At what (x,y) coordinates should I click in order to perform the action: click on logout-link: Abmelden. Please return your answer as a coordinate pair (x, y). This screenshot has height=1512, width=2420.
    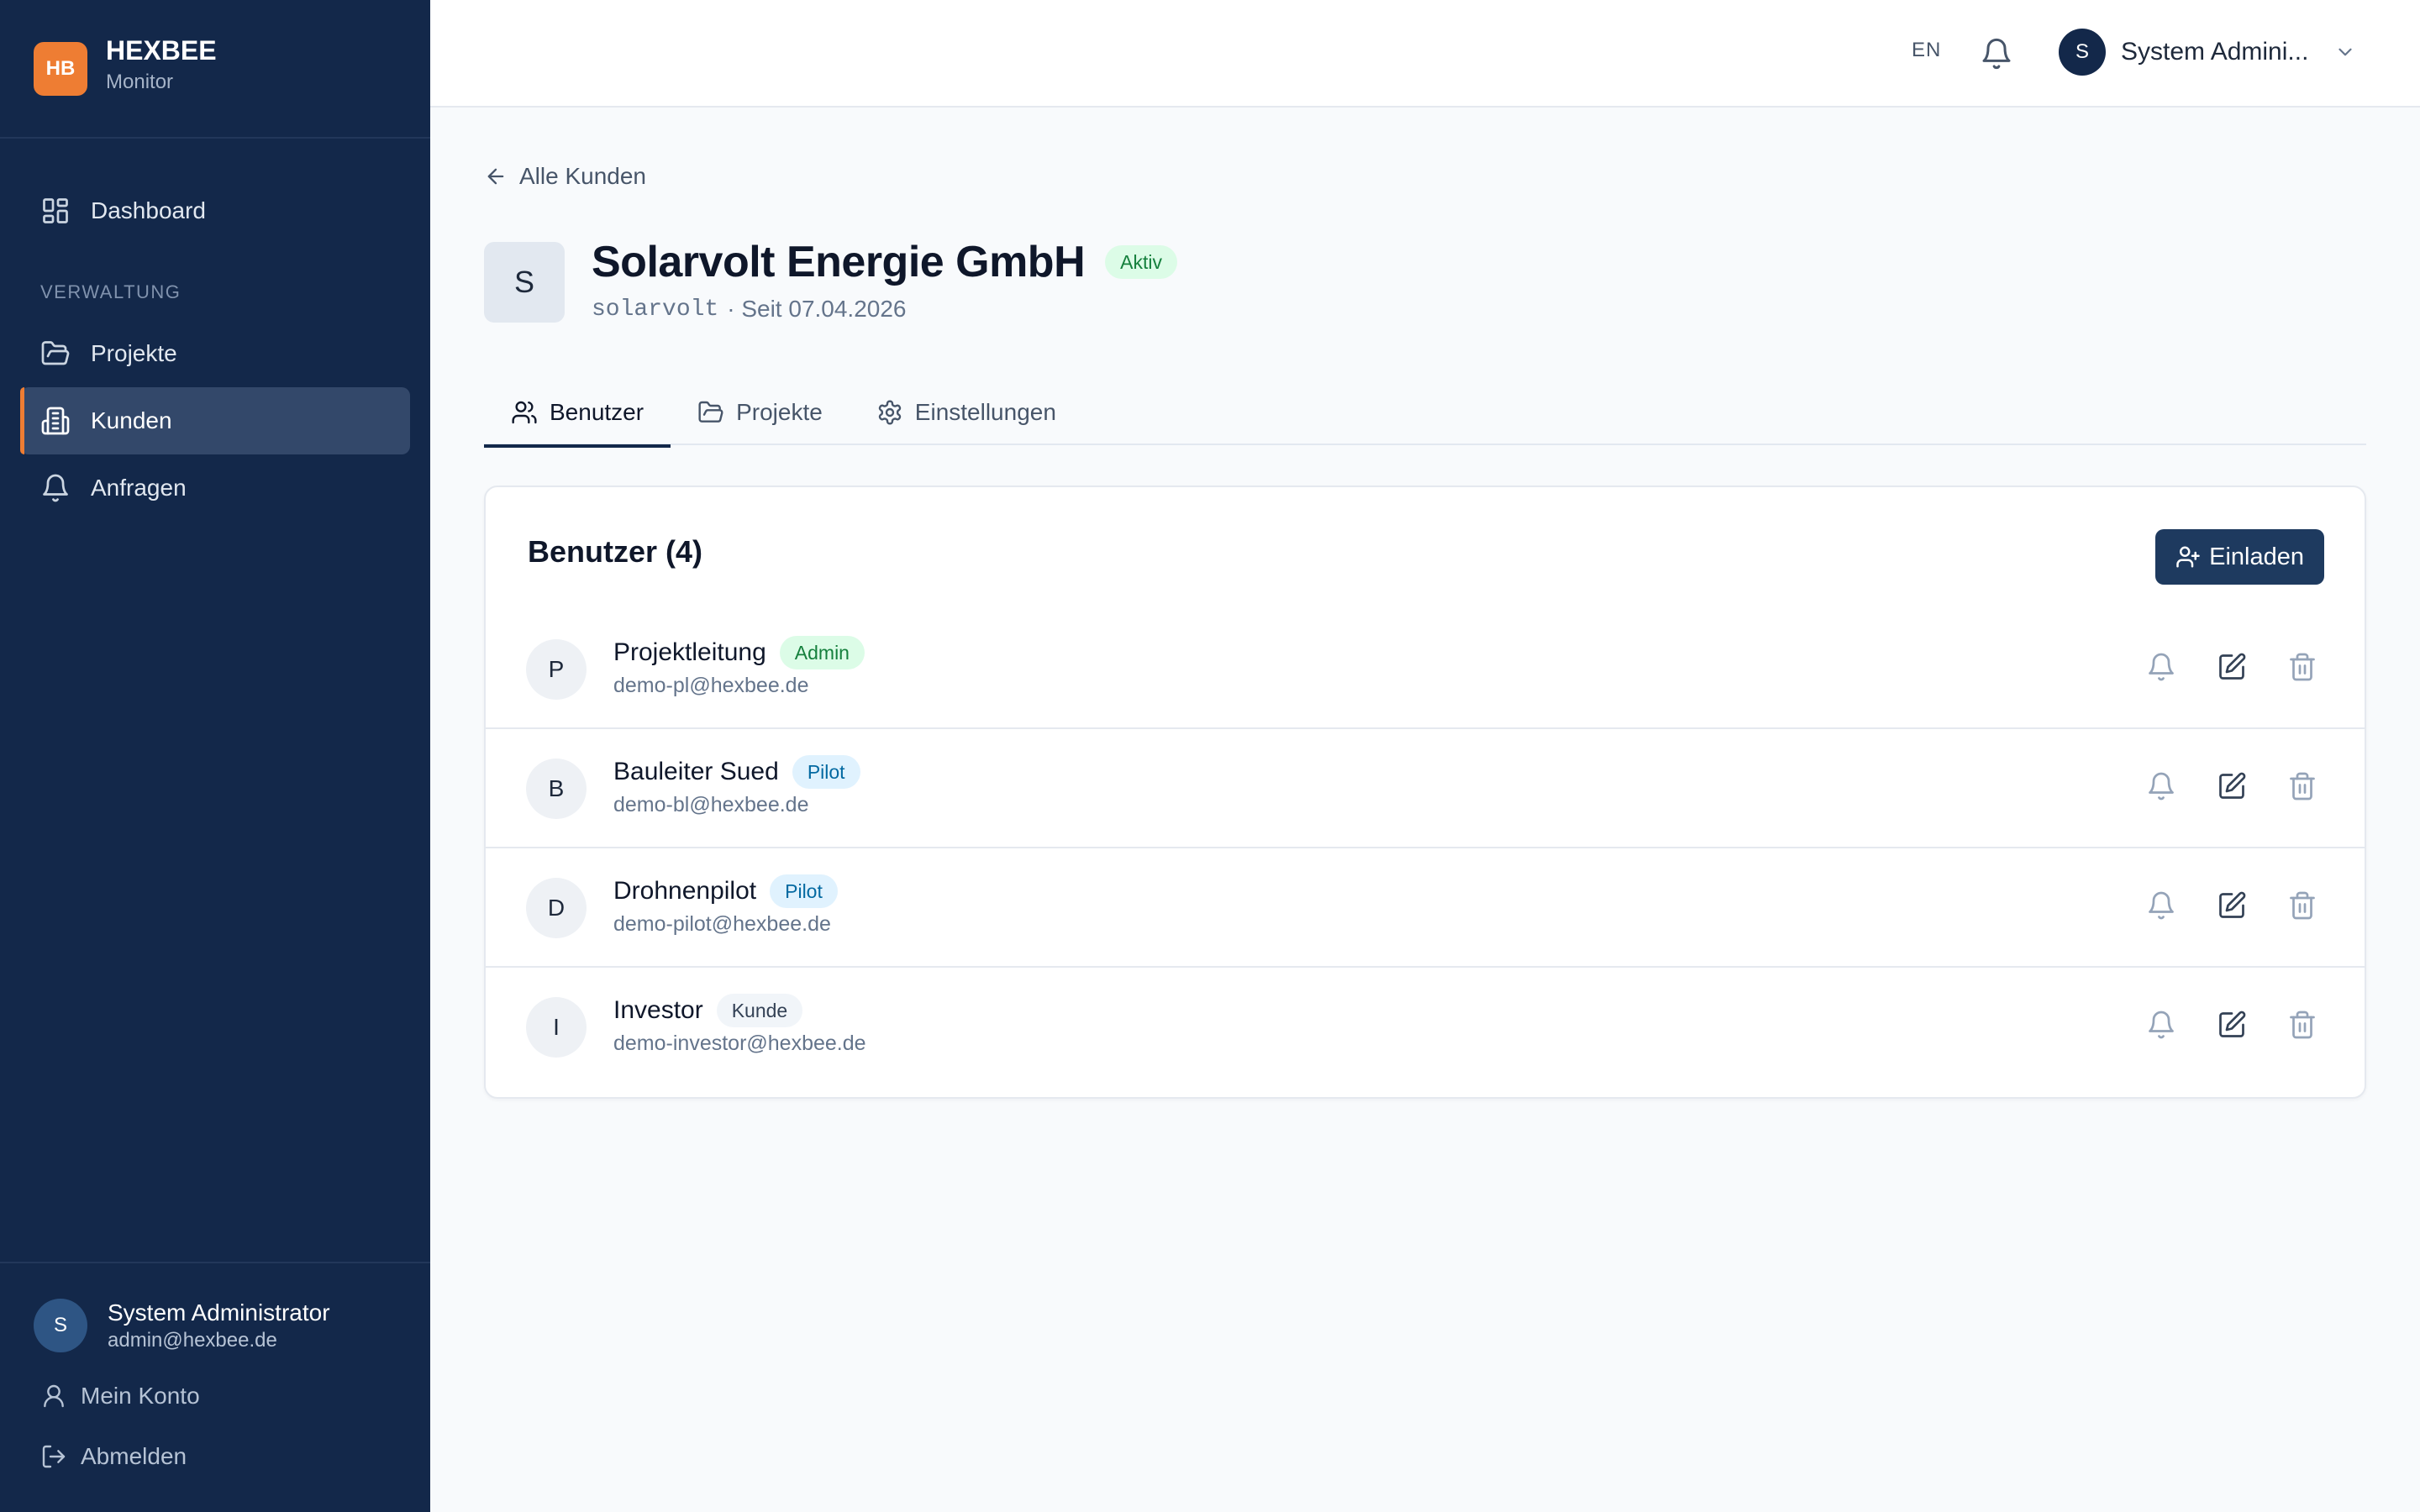
    Looking at the image, I should click on (235, 1456).